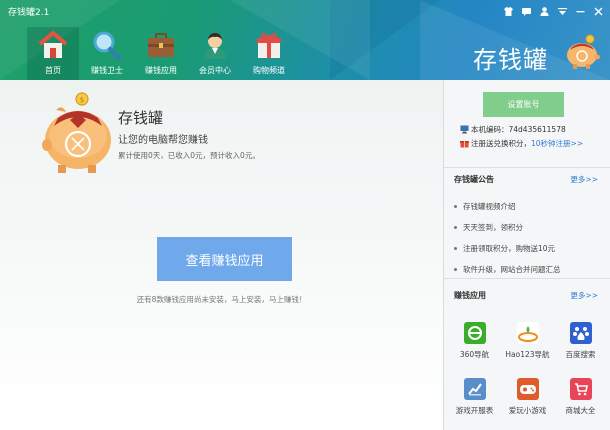  Describe the element at coordinates (215, 45) in the screenshot. I see `member-icon` at that location.